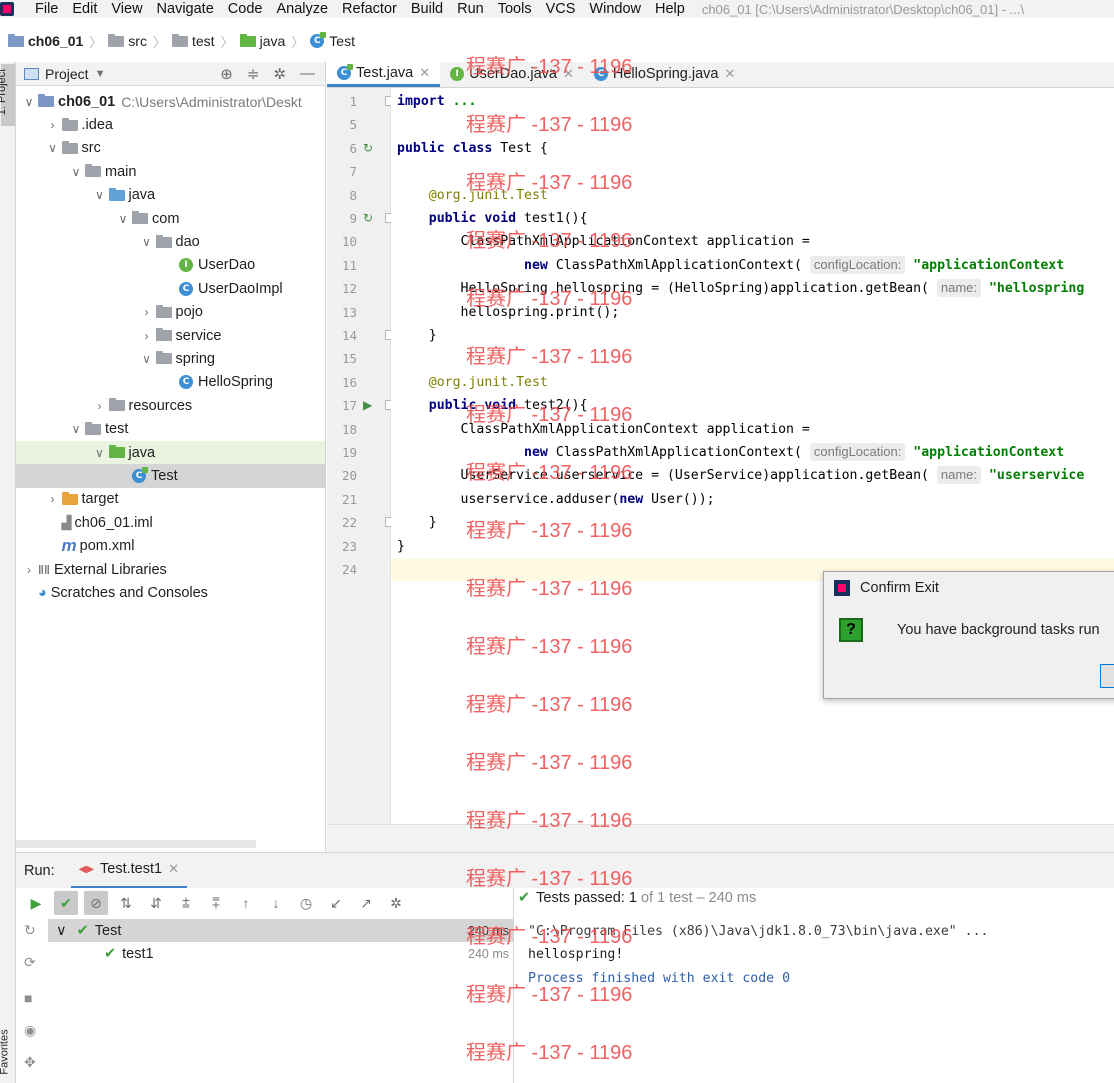  I want to click on project-tree-item: ∨ test, so click(170, 428).